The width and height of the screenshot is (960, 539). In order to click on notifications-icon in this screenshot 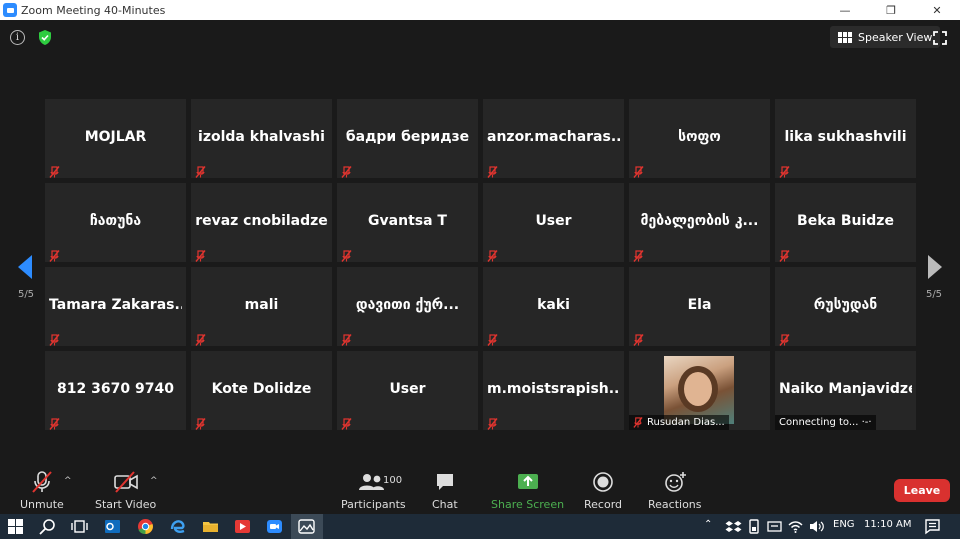, I will do `click(932, 526)`.